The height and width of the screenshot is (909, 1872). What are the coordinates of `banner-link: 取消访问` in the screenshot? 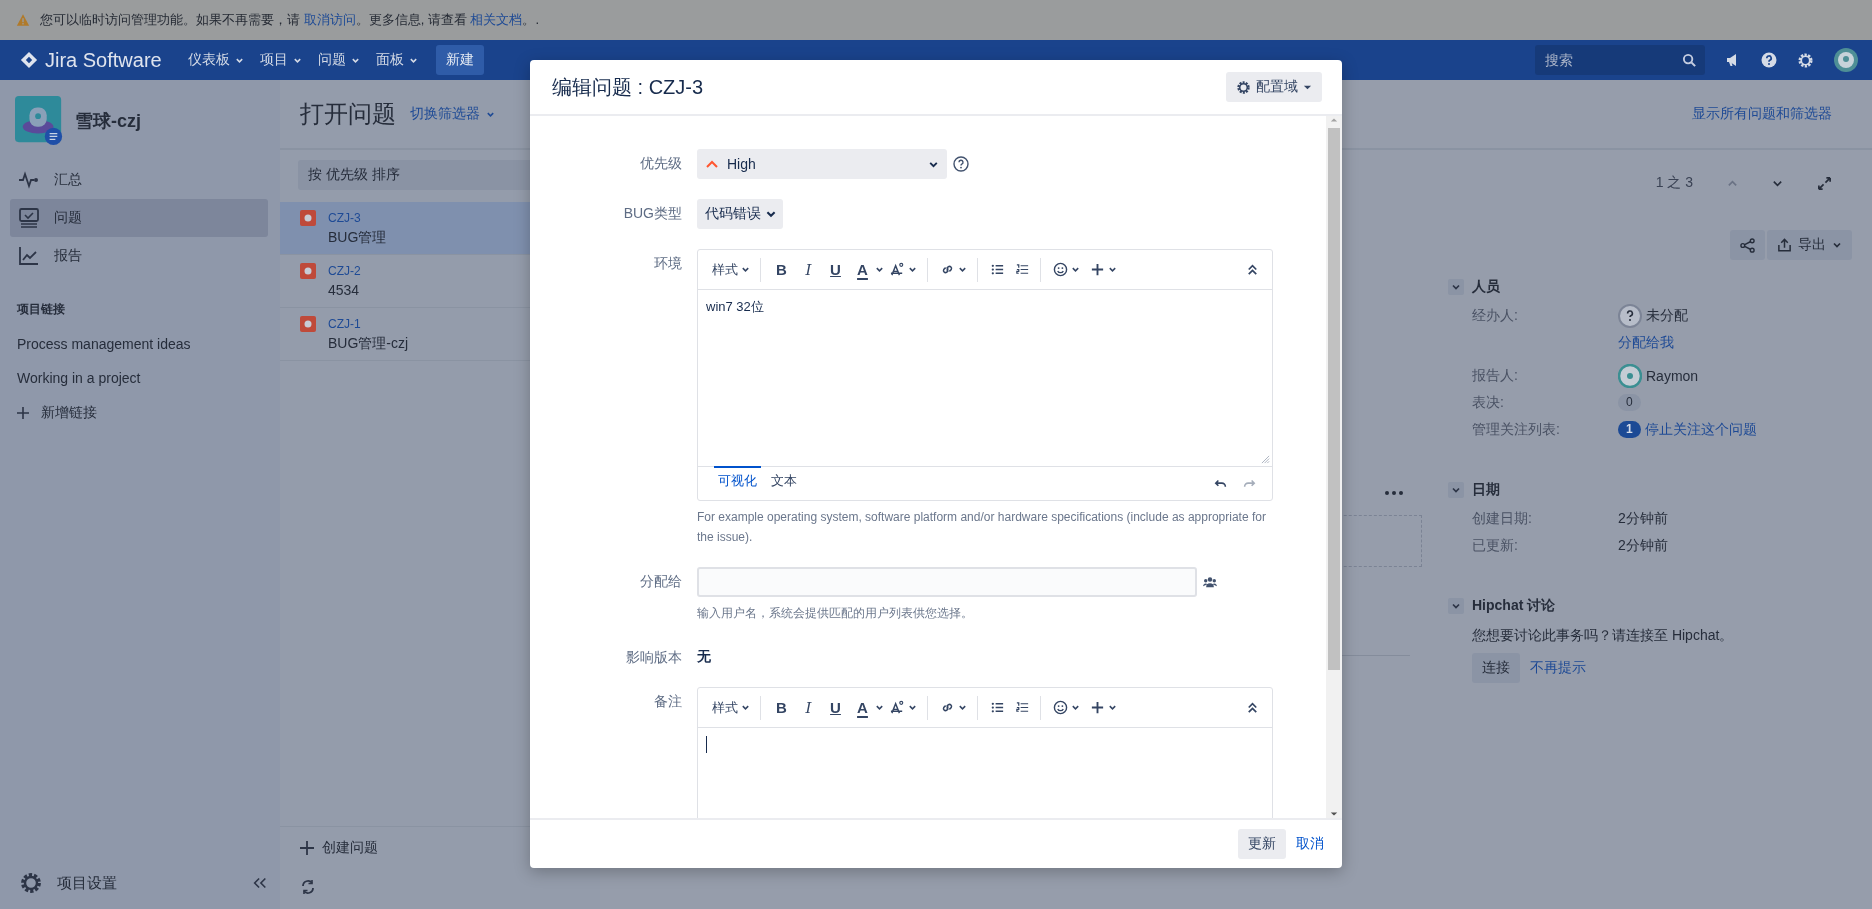 It's located at (329, 19).